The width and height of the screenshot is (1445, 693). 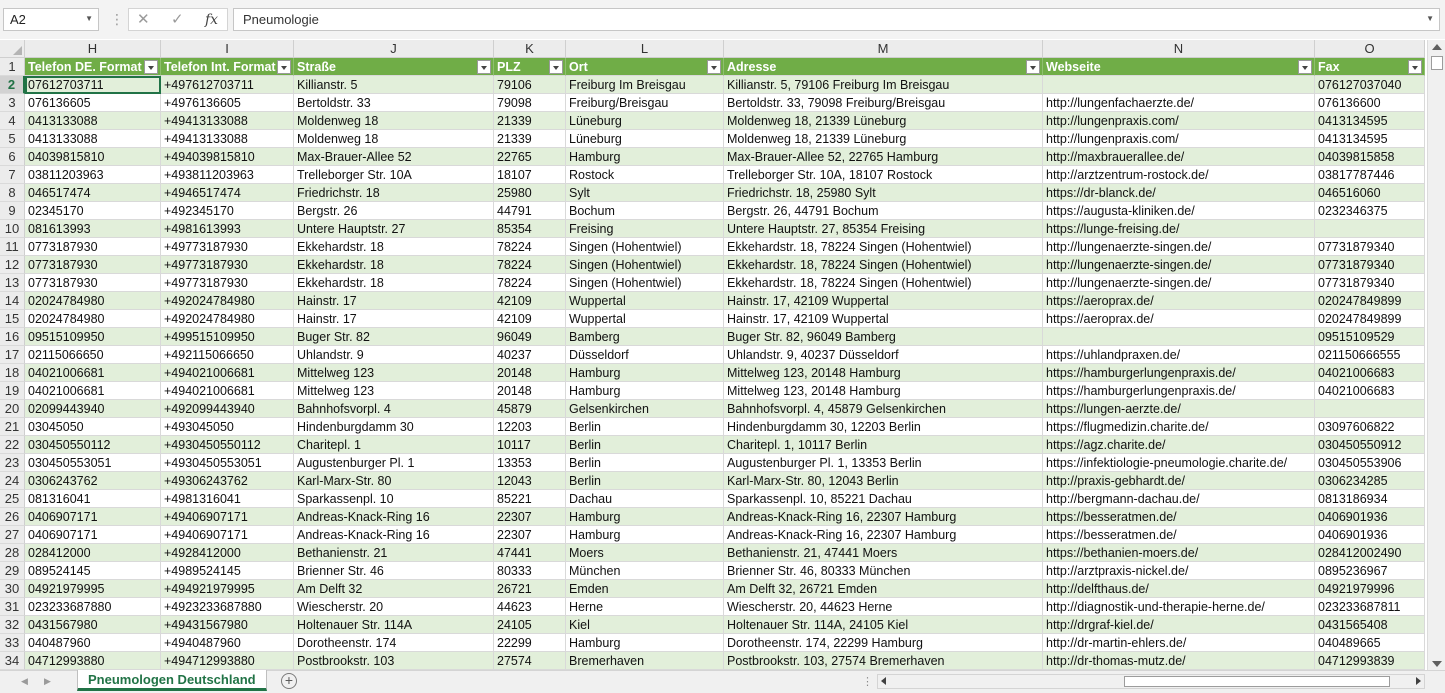 I want to click on column-header-h: H, so click(x=93, y=49).